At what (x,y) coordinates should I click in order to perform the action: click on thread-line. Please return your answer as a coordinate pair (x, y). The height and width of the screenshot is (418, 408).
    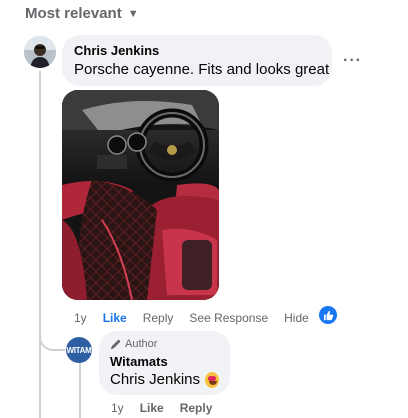
    Looking at the image, I should click on (40, 244).